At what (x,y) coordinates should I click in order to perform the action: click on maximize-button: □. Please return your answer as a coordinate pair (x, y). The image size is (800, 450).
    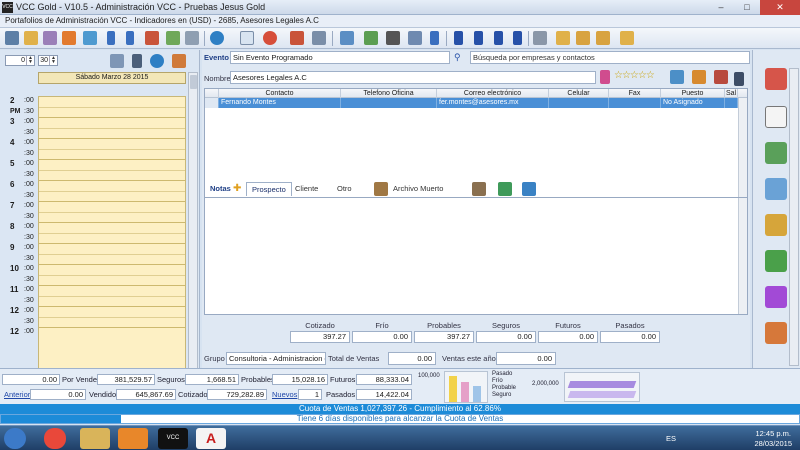
    Looking at the image, I should click on (747, 7).